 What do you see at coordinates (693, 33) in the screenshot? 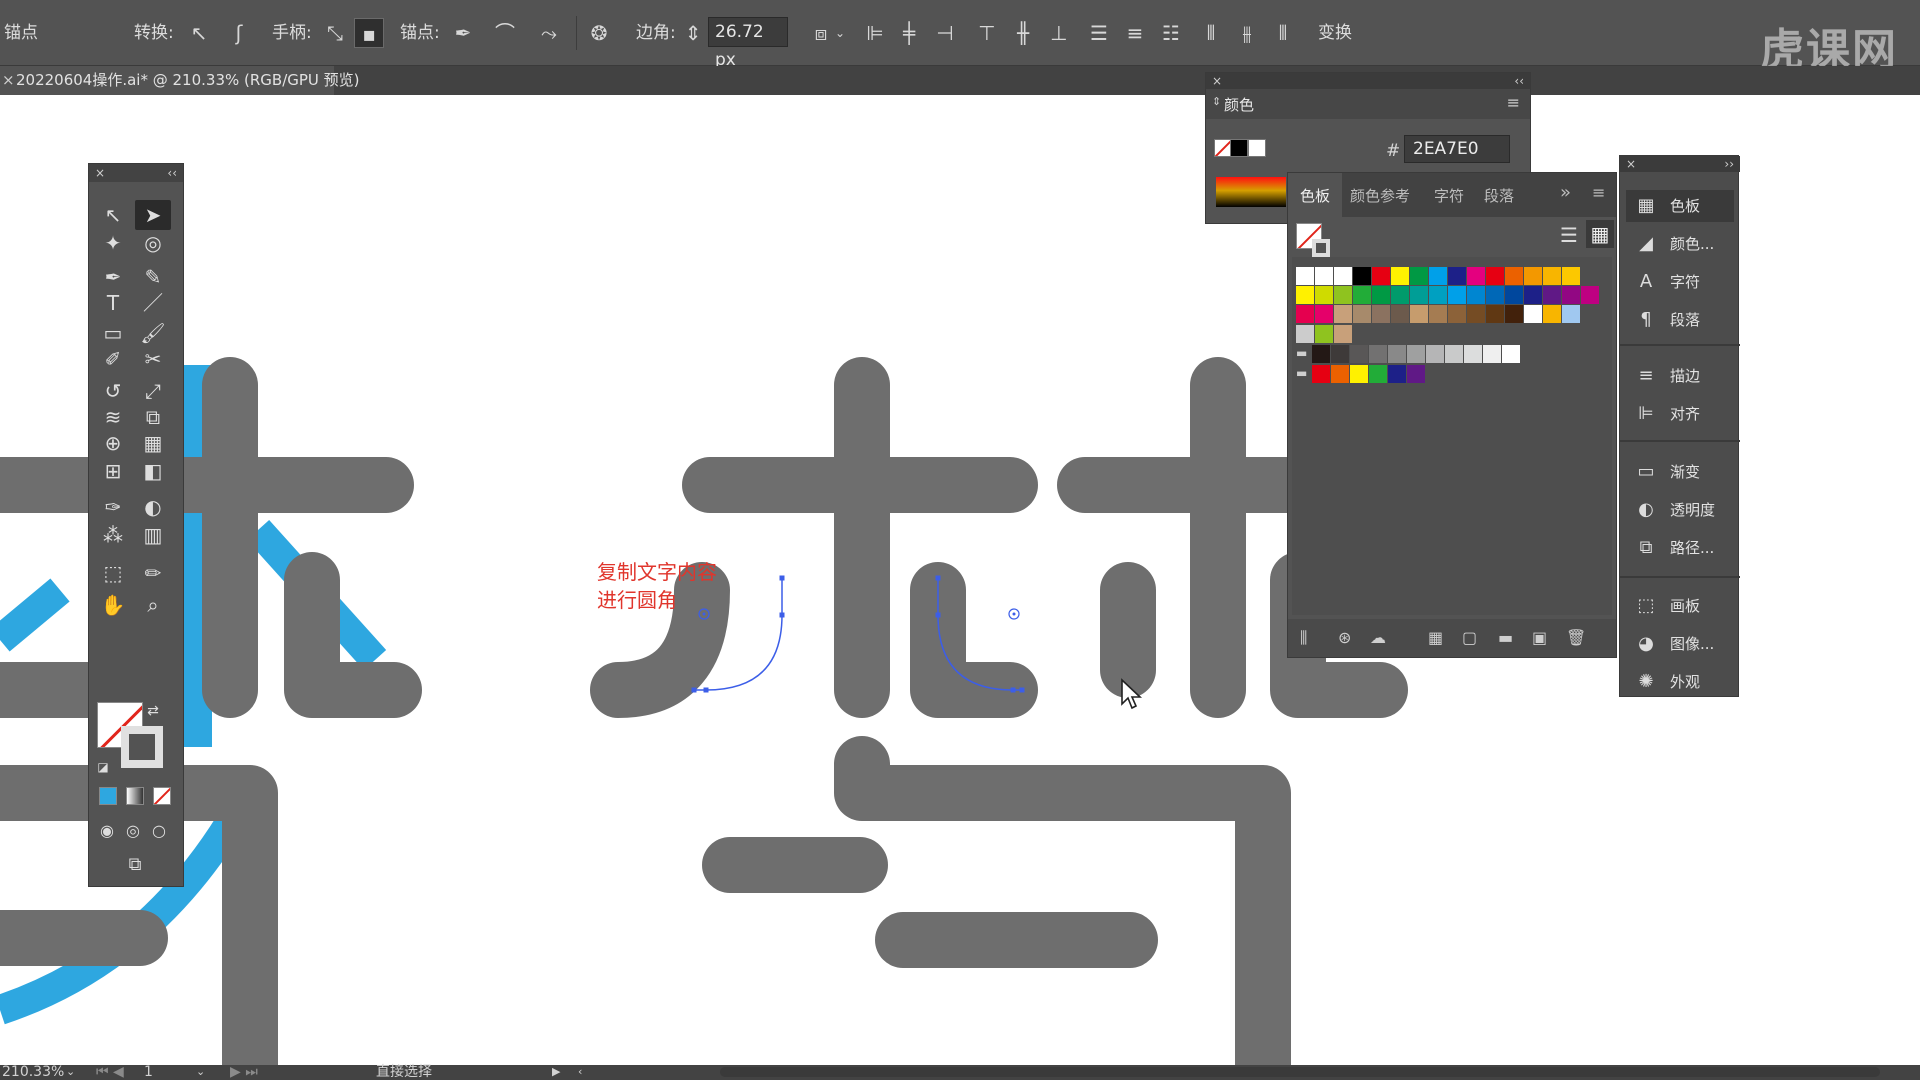
I see `corner-stepper-icon: ⇕` at bounding box center [693, 33].